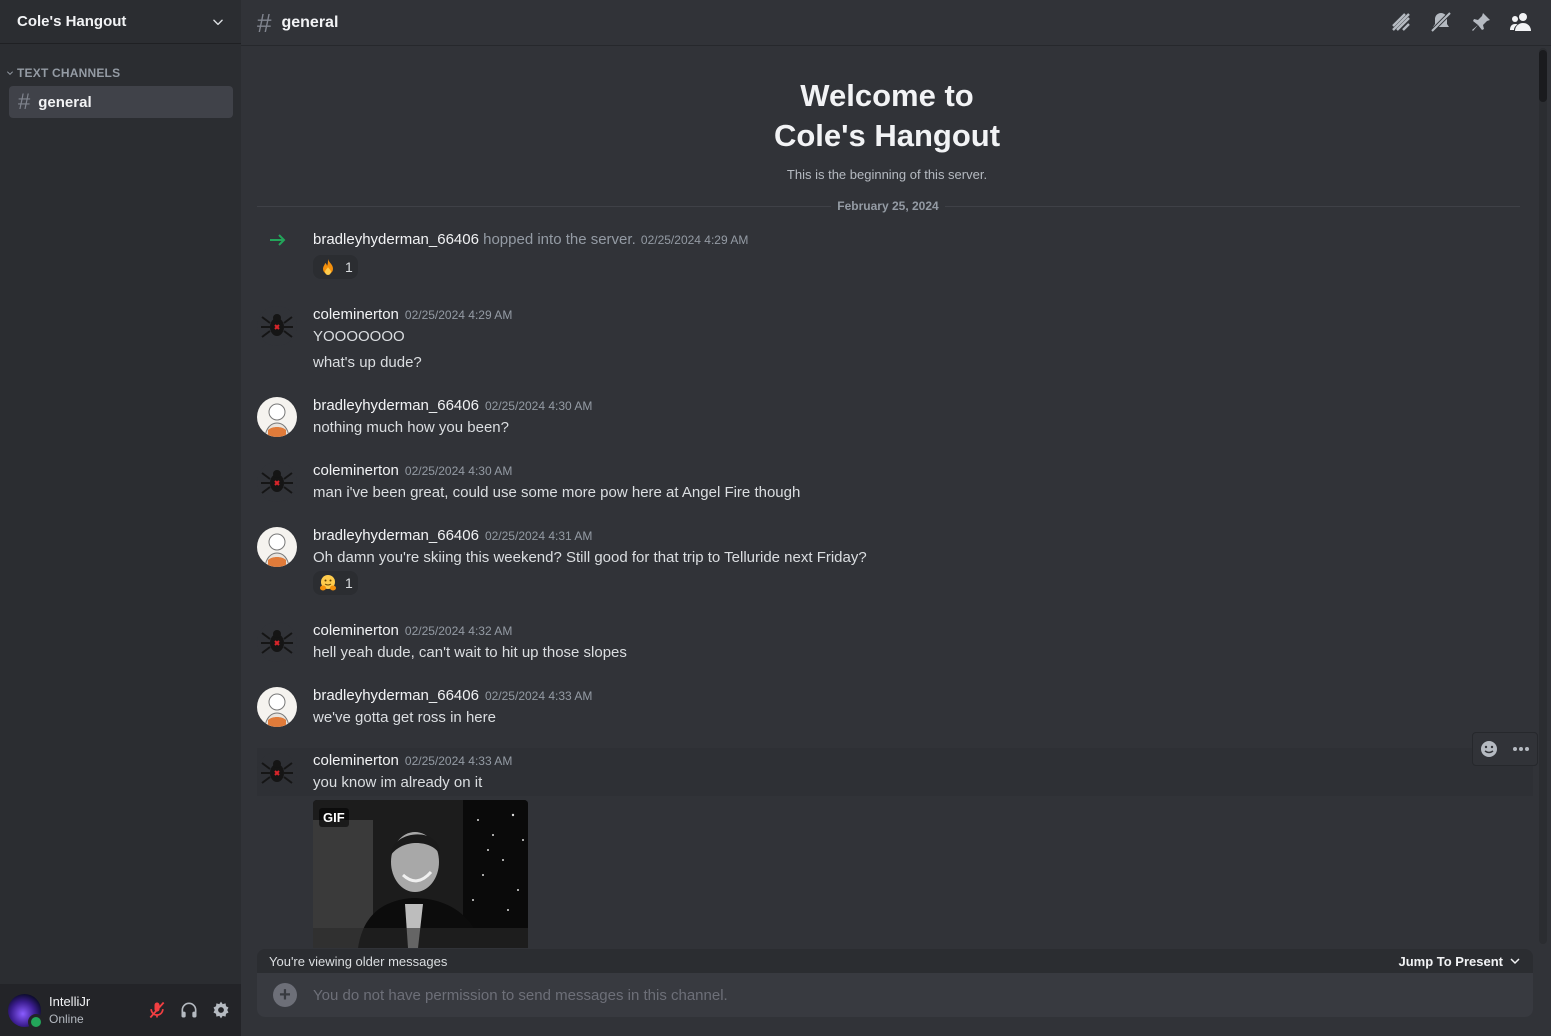 The width and height of the screenshot is (1551, 1036). What do you see at coordinates (328, 267) in the screenshot?
I see `fire-emoji-icon` at bounding box center [328, 267].